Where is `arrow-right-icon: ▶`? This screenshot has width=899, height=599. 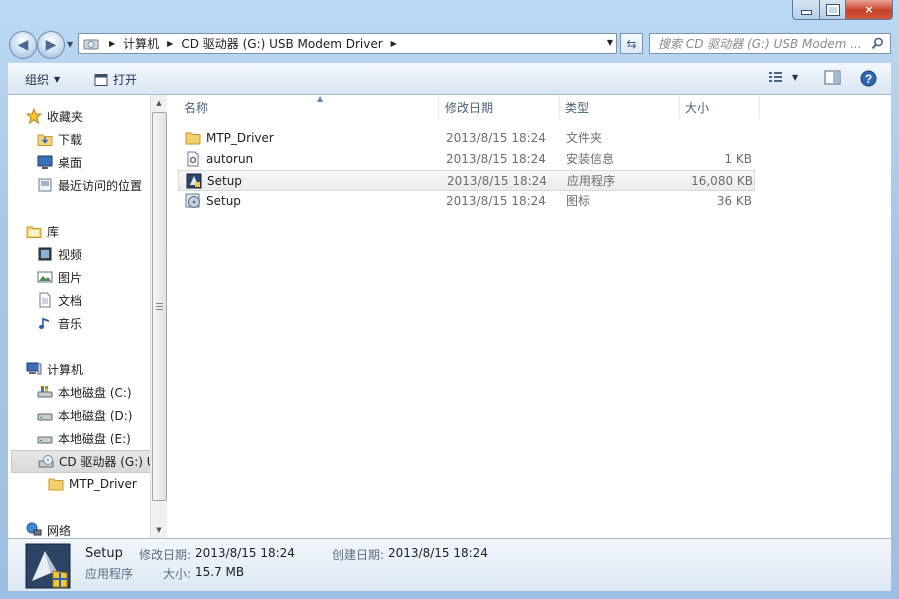
arrow-right-icon: ▶ is located at coordinates (51, 45).